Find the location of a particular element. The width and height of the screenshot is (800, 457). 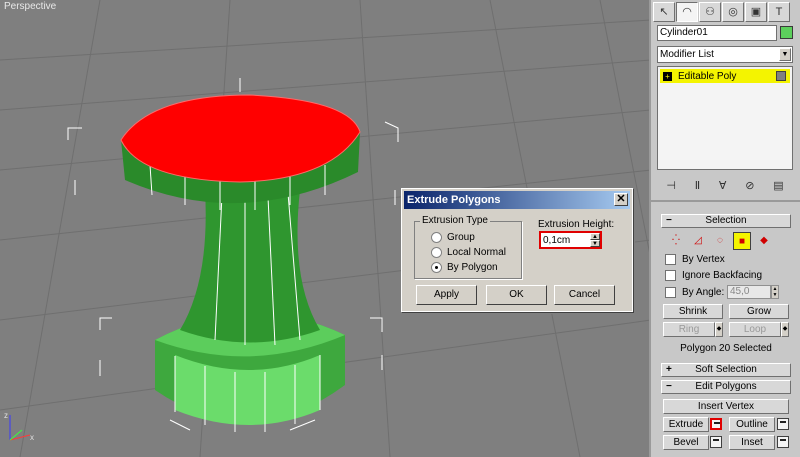

radio-by-polygon: By Polygon is located at coordinates (464, 267).